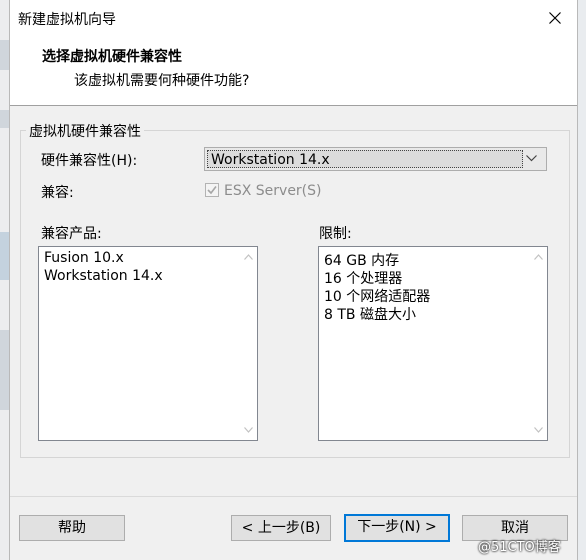 The height and width of the screenshot is (560, 586). Describe the element at coordinates (72, 528) in the screenshot. I see `help-button: 帮助` at that location.